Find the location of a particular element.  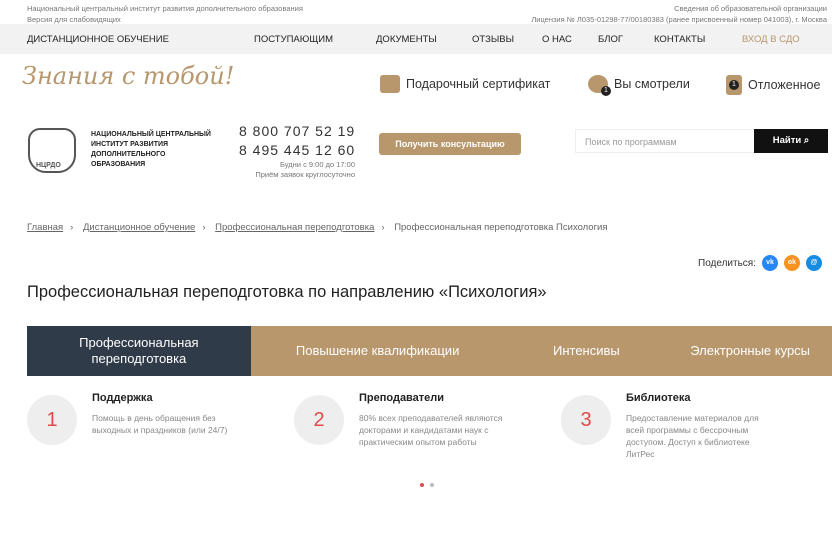

nav-login: ВХОД В СДО is located at coordinates (771, 39).